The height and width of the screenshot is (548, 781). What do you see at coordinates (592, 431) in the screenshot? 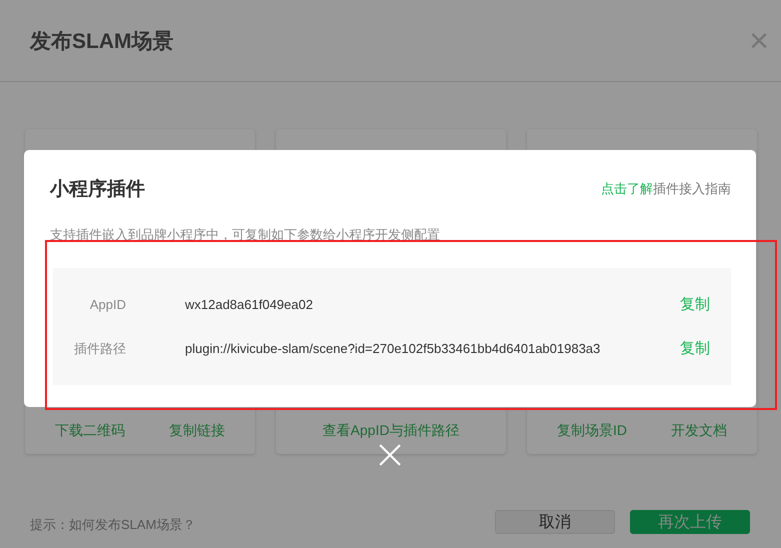
I see `card-action-link: 复制场景ID` at bounding box center [592, 431].